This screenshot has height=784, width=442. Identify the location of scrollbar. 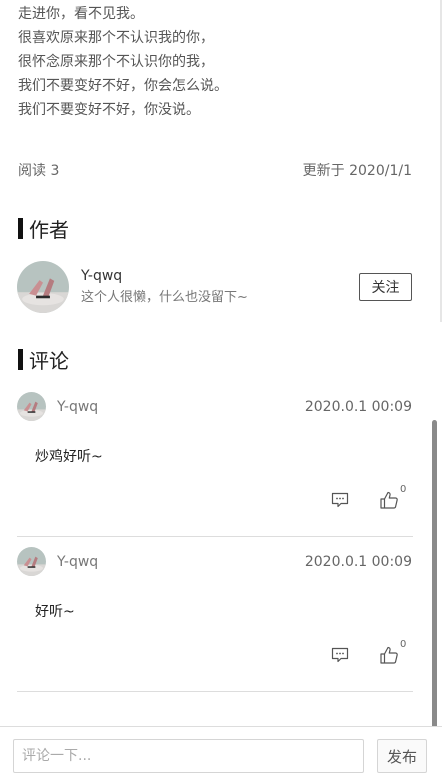
(434, 598).